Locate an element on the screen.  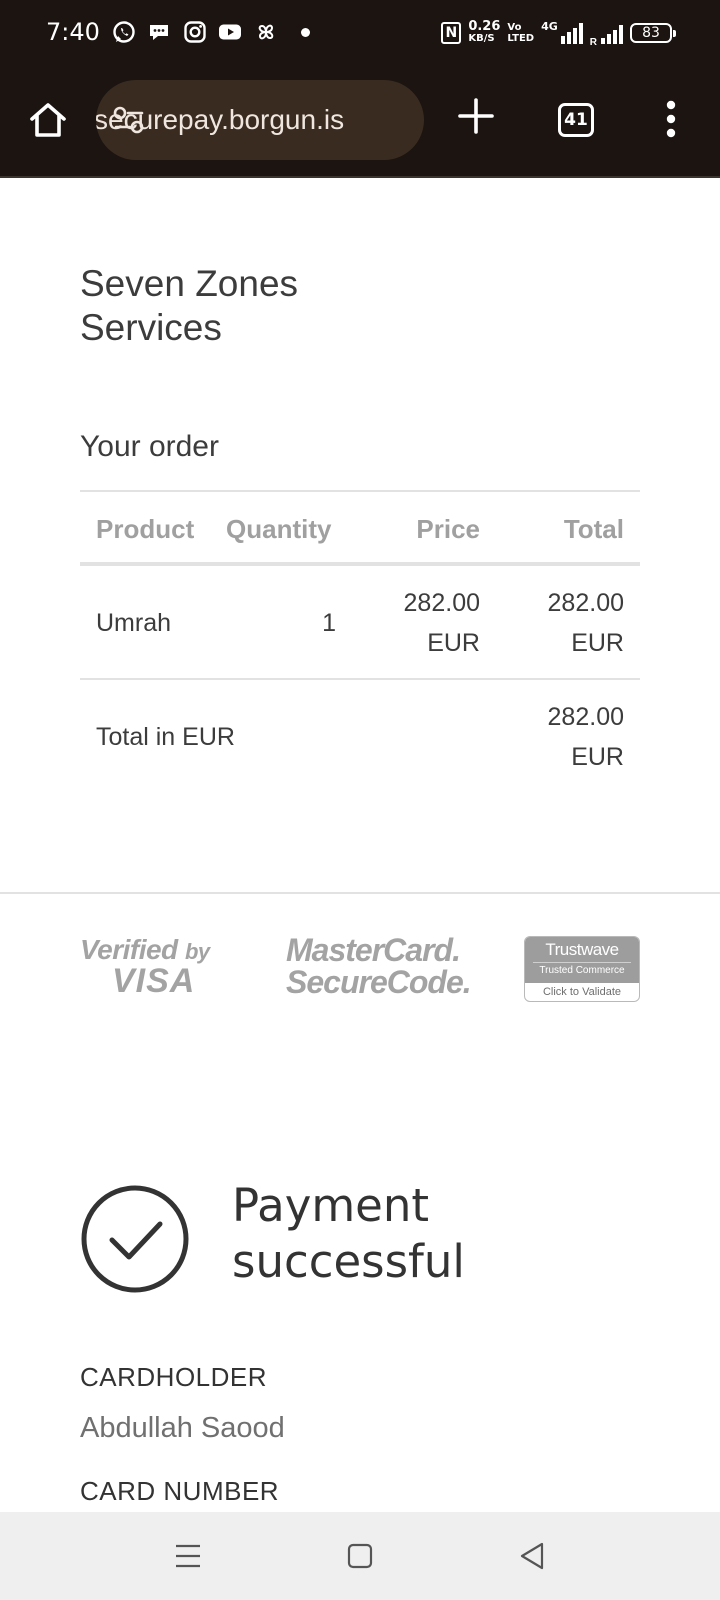
item-total-currency: EUR is located at coordinates (597, 643).